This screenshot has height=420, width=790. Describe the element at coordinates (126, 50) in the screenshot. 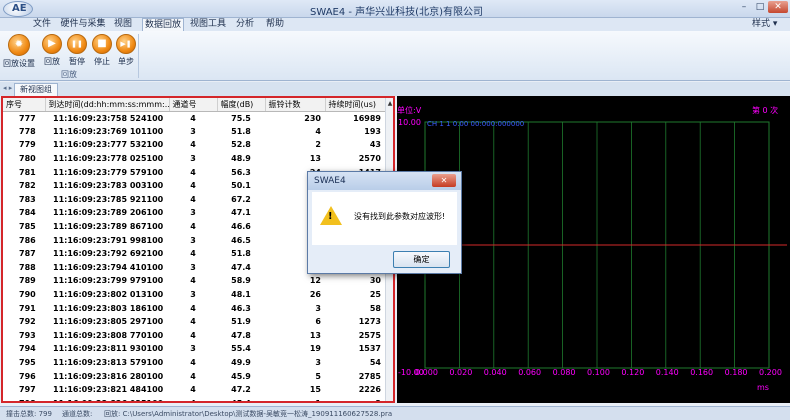

I see `step-button: ▶❚ 单步` at that location.